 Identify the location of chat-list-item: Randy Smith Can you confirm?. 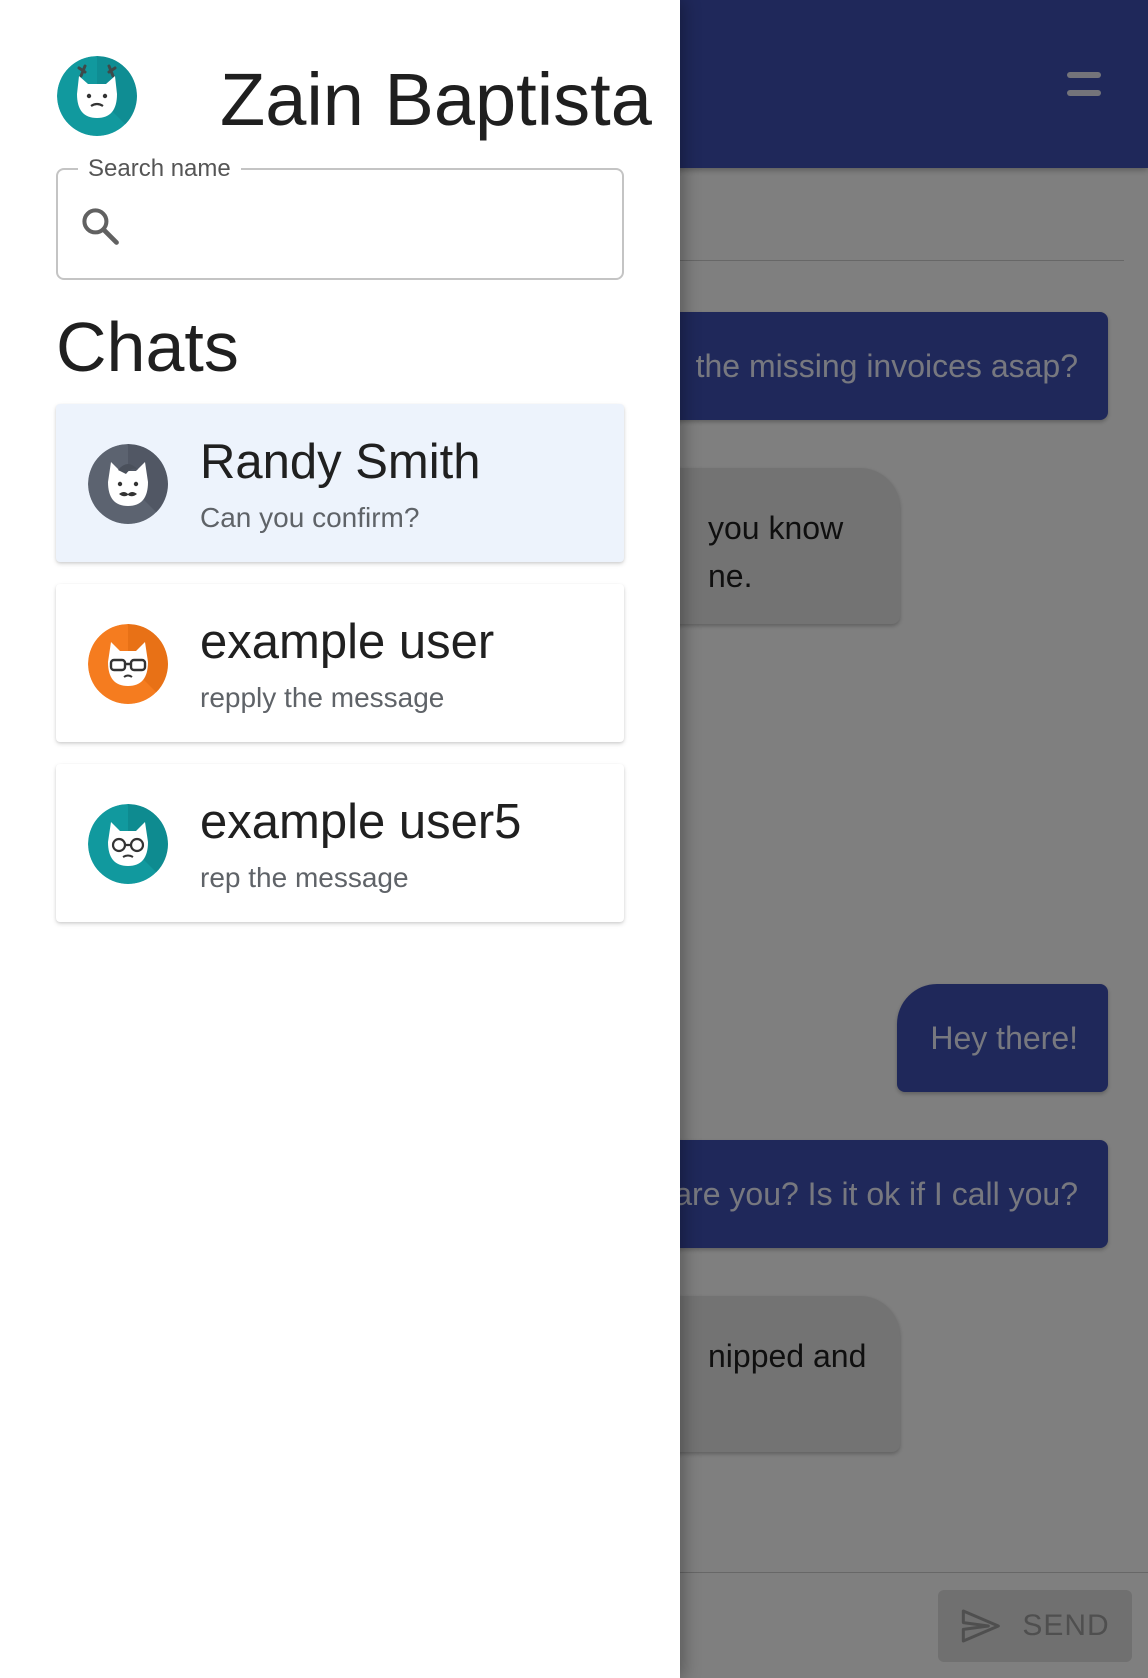
(340, 483).